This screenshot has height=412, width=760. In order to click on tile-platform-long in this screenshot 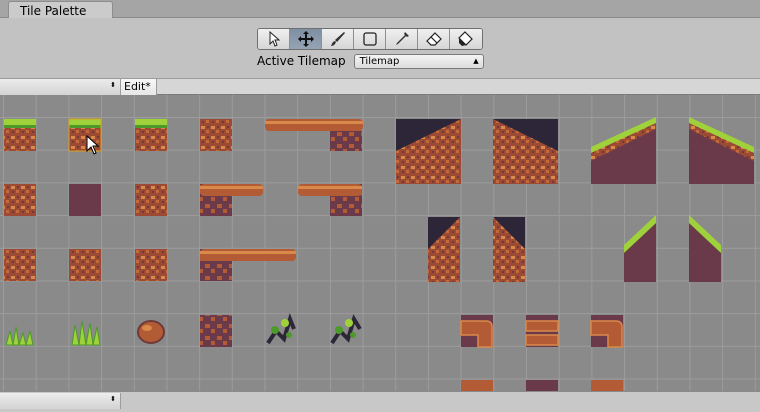, I will do `click(314, 135)`.